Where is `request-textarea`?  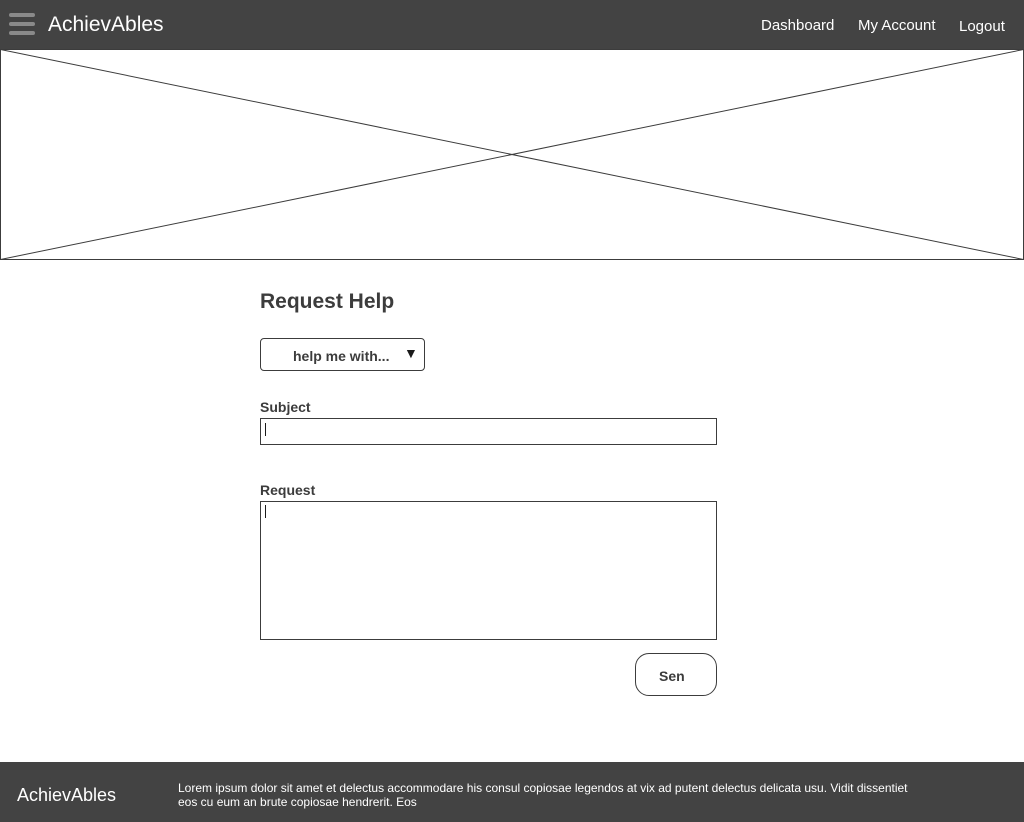
request-textarea is located at coordinates (488, 570).